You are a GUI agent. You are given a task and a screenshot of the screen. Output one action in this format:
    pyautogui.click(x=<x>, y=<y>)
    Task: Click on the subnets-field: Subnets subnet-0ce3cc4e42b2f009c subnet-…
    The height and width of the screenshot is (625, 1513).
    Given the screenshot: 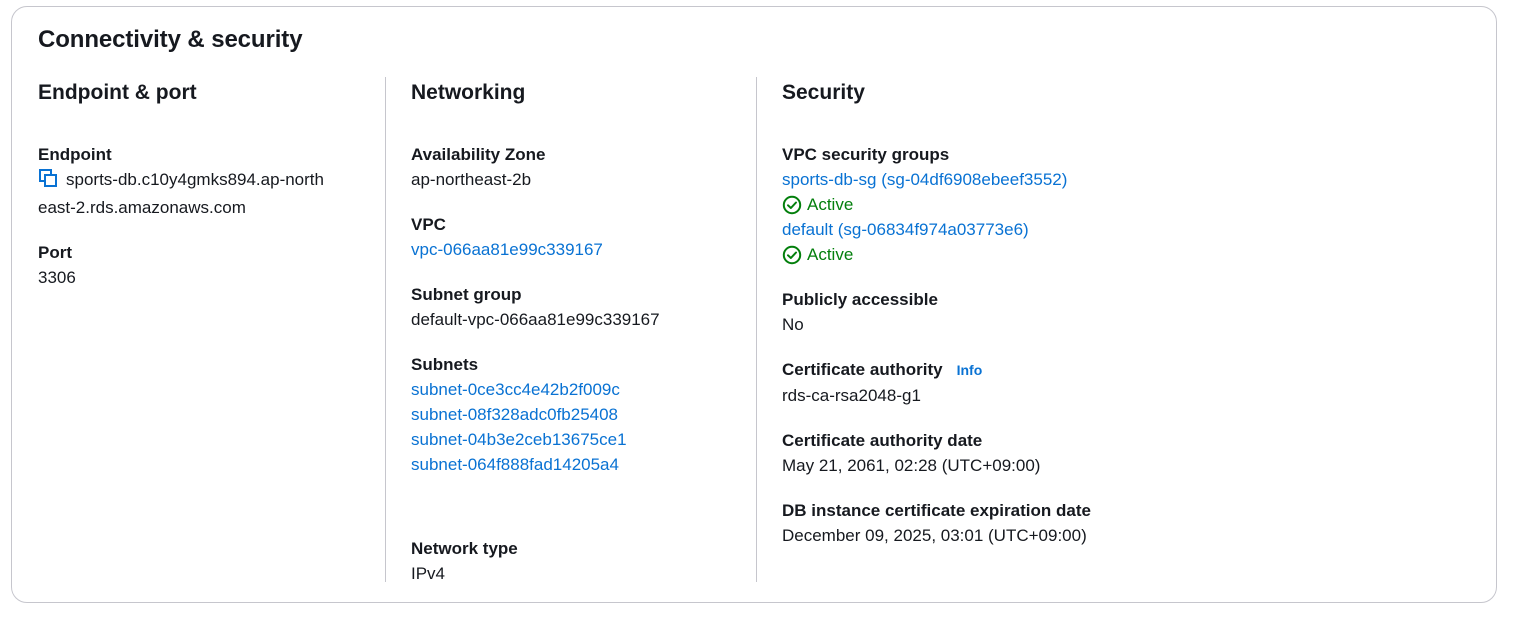 What is the action you would take?
    pyautogui.click(x=584, y=414)
    